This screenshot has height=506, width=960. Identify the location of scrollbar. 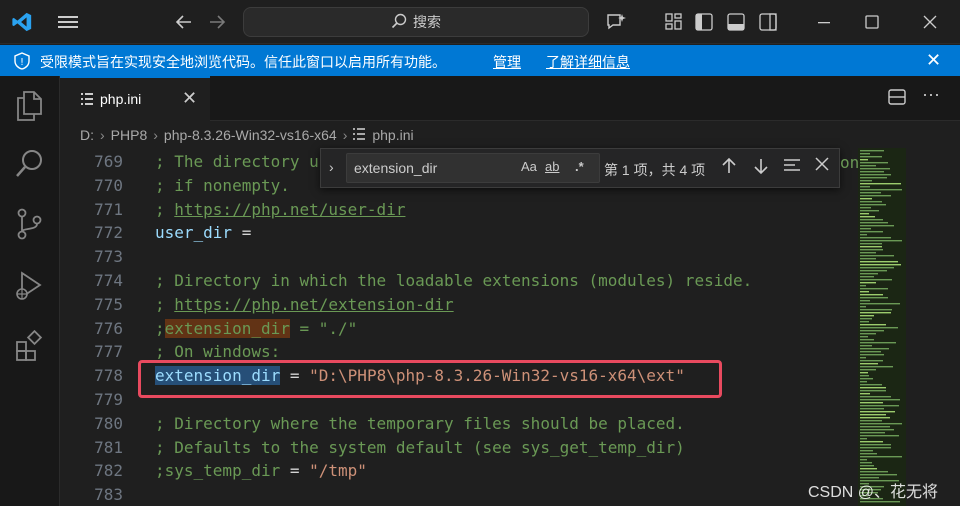
(953, 327).